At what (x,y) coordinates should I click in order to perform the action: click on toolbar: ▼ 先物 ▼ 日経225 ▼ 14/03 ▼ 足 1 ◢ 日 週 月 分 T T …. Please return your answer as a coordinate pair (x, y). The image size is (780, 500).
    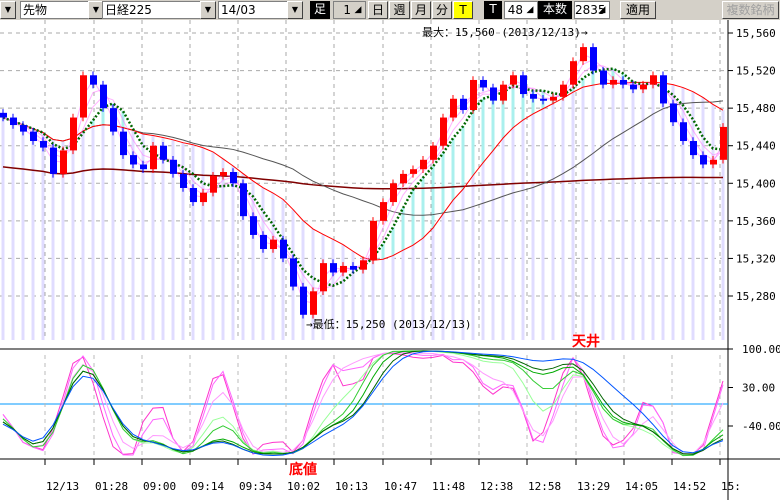
    Looking at the image, I should click on (390, 10).